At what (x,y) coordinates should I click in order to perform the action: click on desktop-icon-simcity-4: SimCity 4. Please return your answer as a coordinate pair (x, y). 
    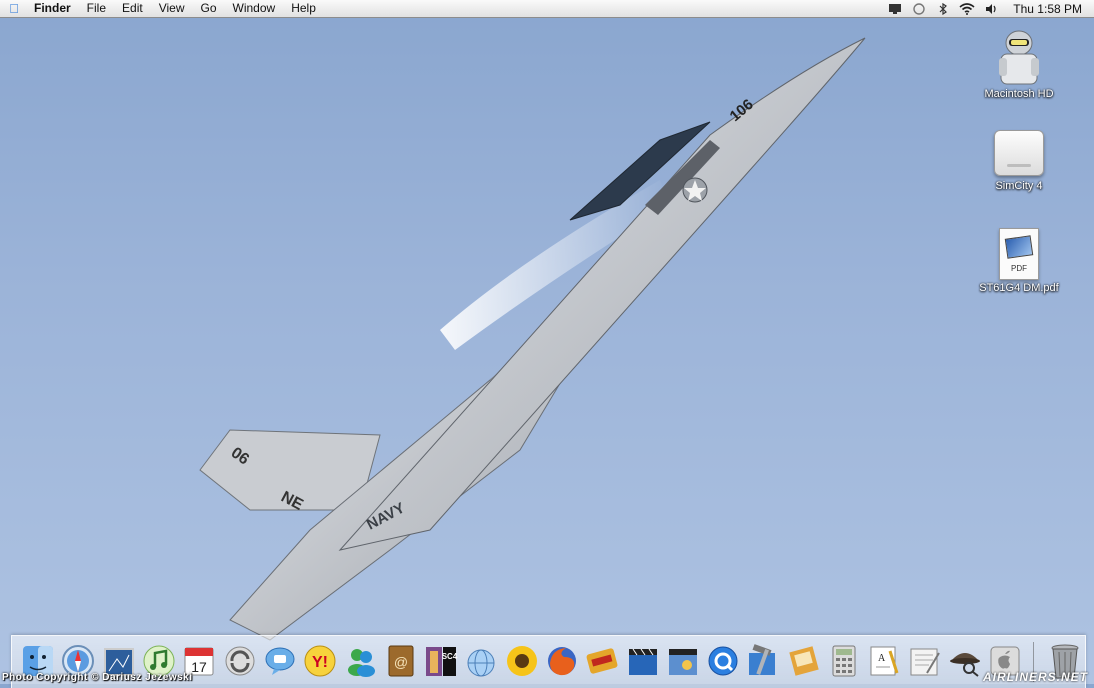
    Looking at the image, I should click on (1019, 157).